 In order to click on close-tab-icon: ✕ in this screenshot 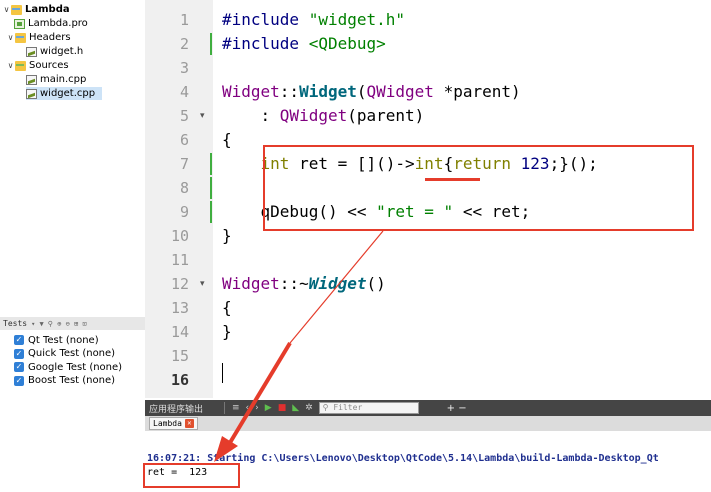, I will do `click(189, 423)`.